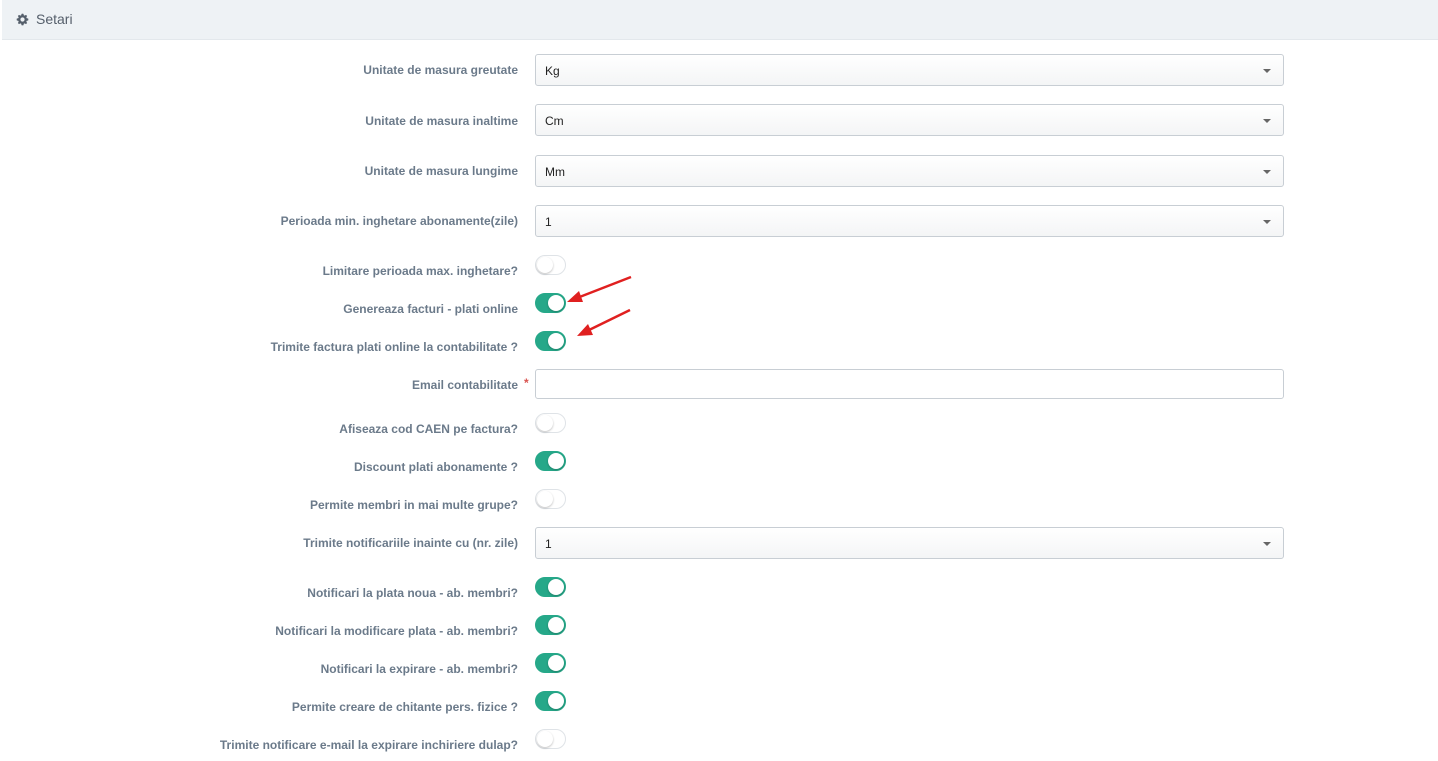 The image size is (1438, 761). Describe the element at coordinates (441, 121) in the screenshot. I see `unit-height-label: Unitate de masura inaltime` at that location.